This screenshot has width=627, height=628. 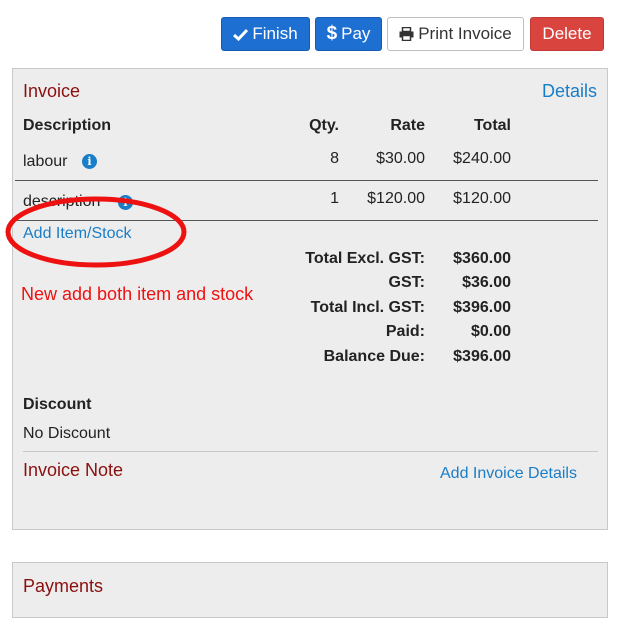 I want to click on finish-label: Finish, so click(x=275, y=33).